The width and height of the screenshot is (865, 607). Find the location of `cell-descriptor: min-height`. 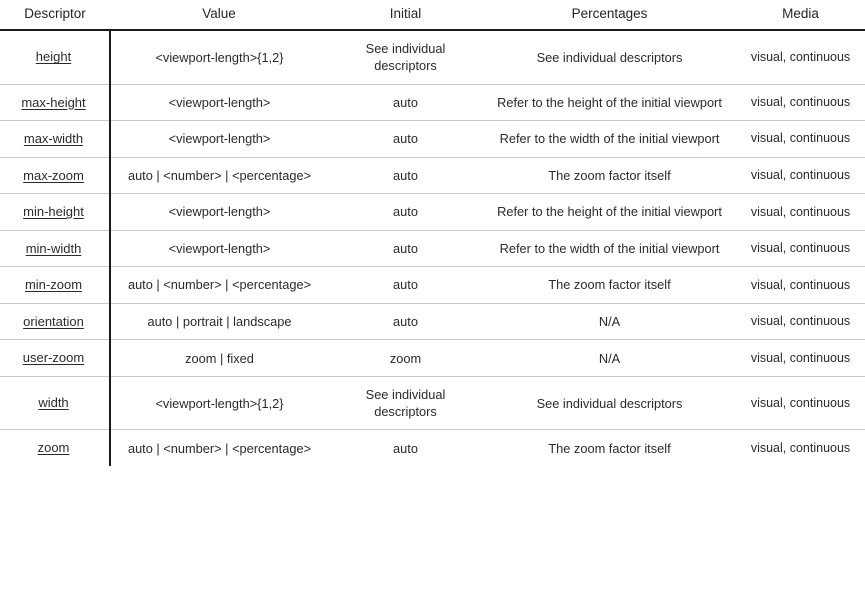

cell-descriptor: min-height is located at coordinates (55, 212).